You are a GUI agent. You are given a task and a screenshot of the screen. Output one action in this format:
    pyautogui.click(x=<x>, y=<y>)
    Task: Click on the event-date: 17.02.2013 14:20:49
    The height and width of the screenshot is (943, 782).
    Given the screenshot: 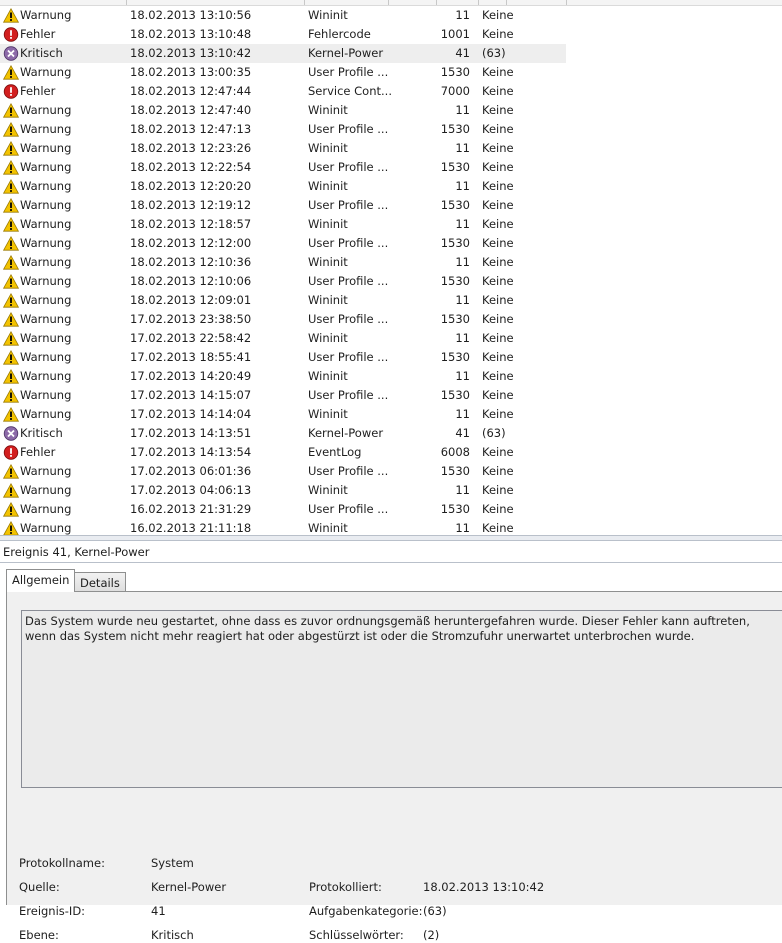 What is the action you would take?
    pyautogui.click(x=191, y=376)
    